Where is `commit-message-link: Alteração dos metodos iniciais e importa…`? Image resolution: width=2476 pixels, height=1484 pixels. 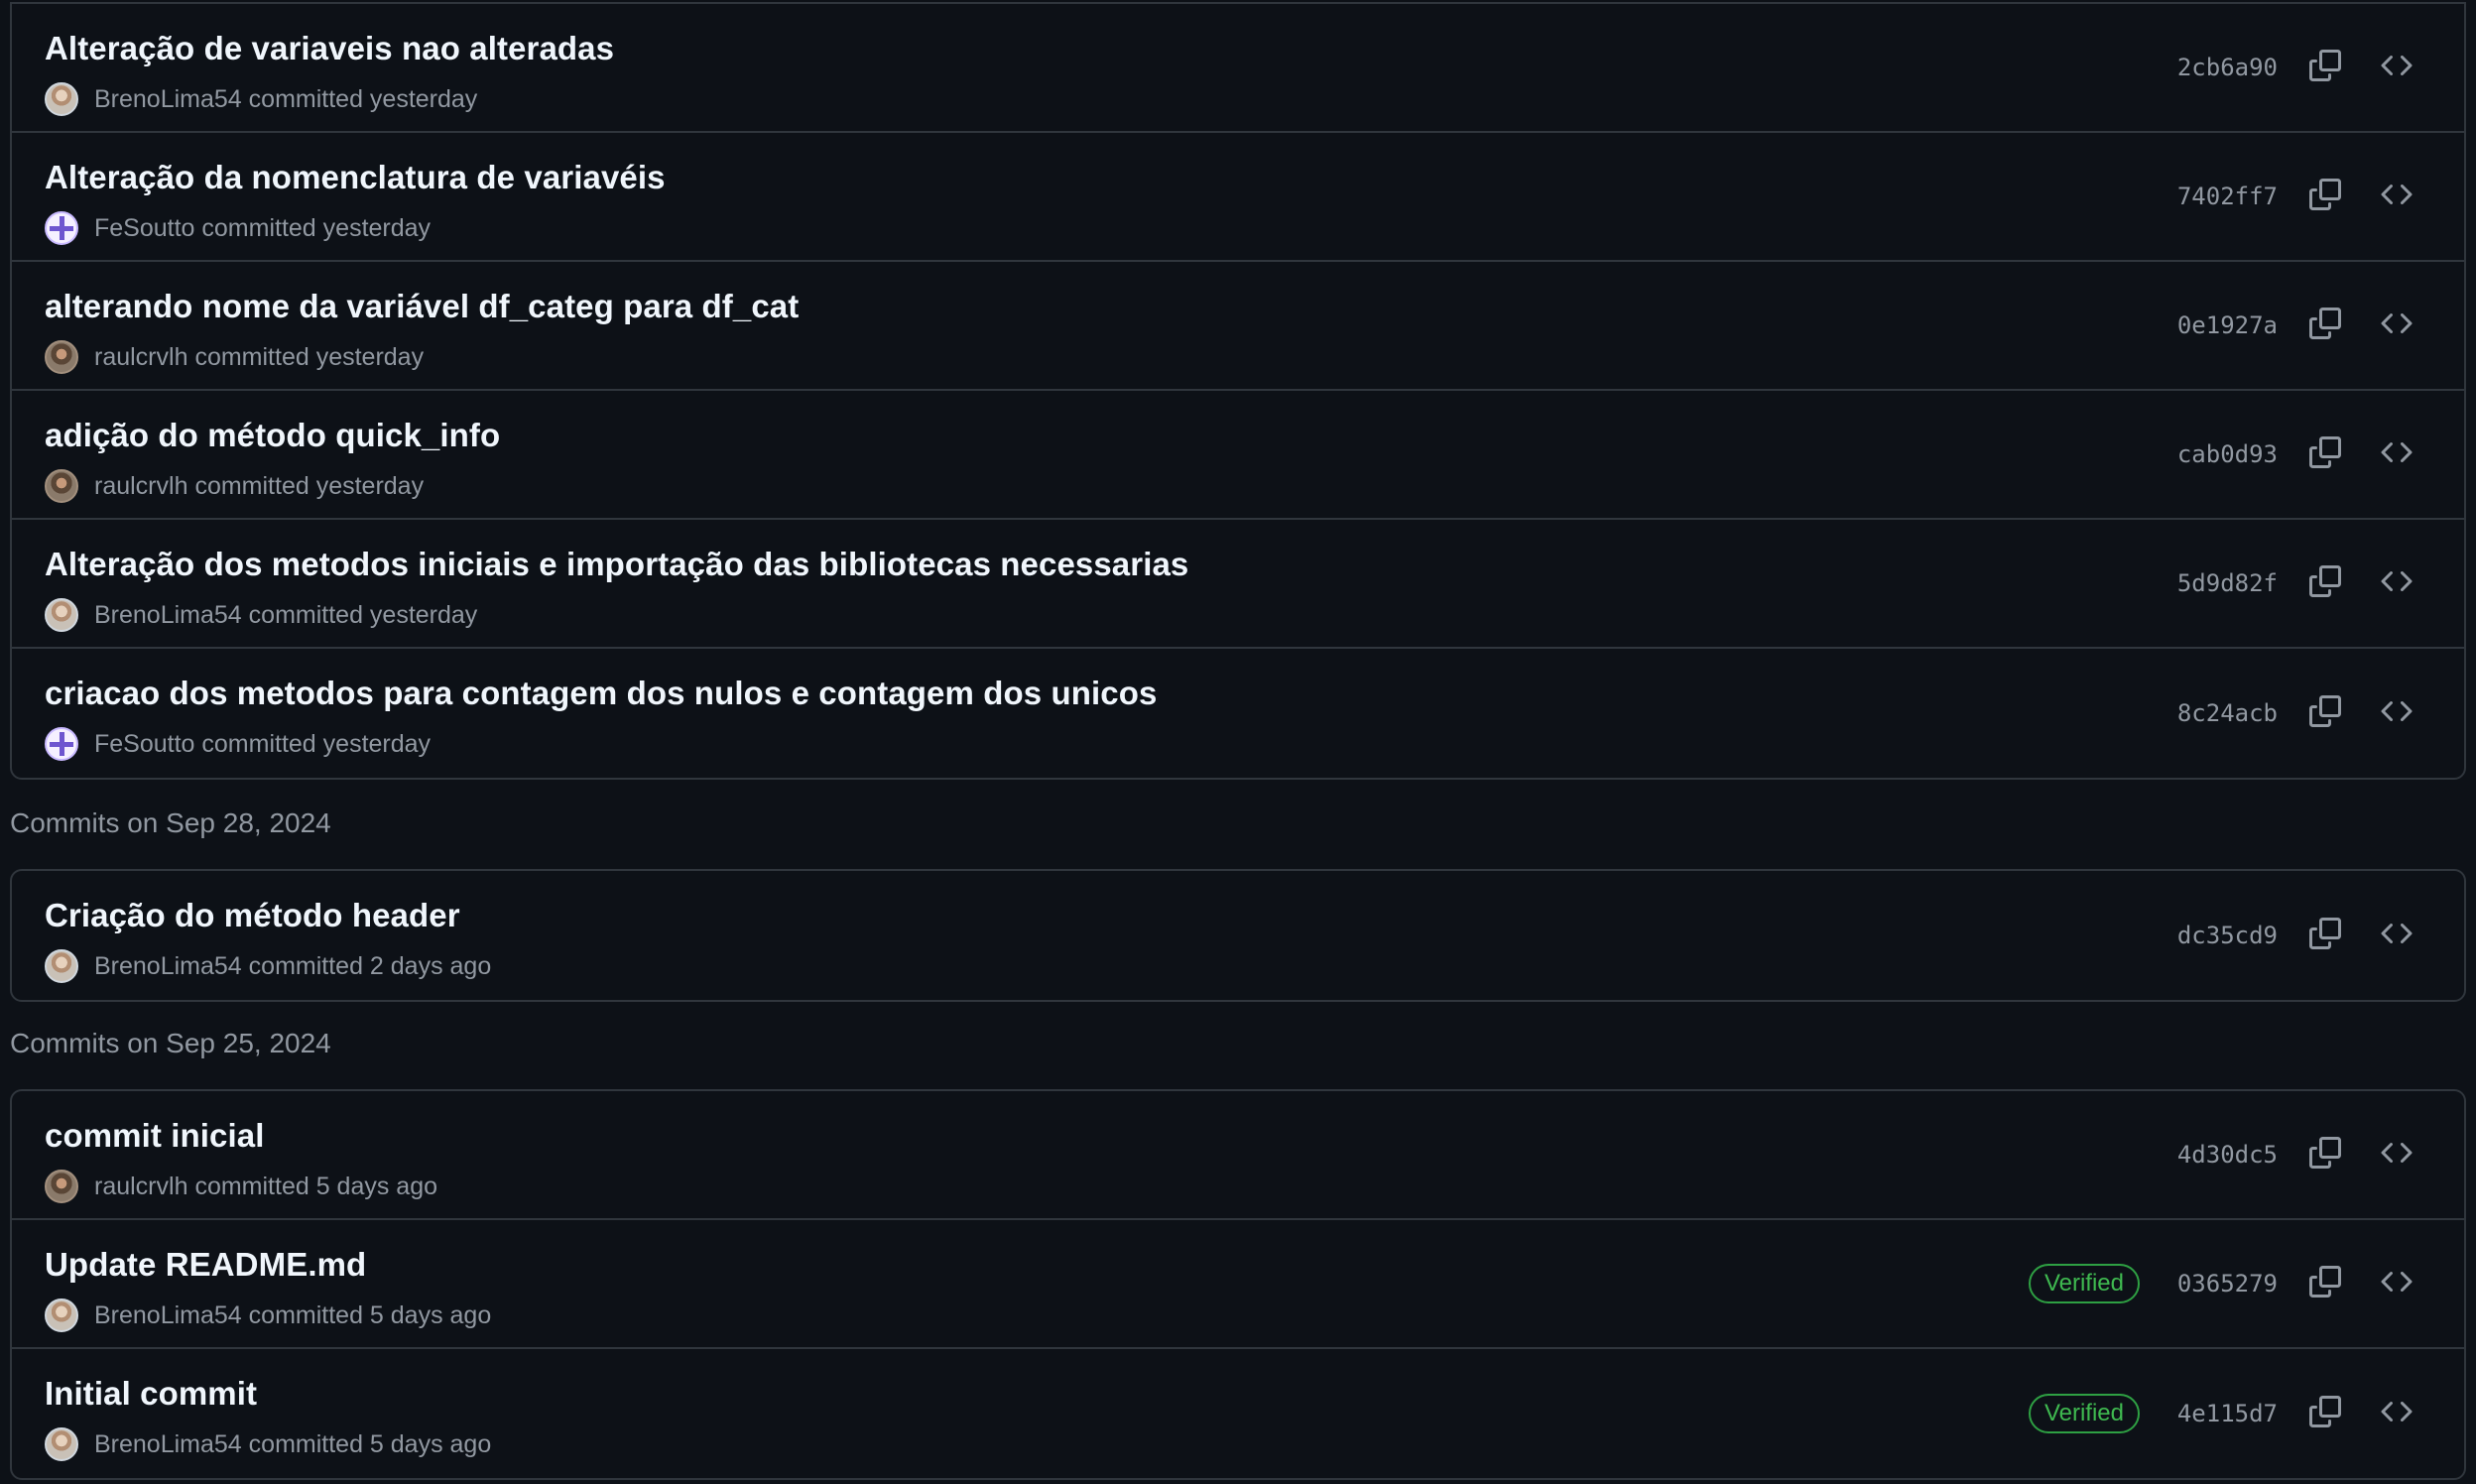
commit-message-link: Alteração dos metodos iniciais e importa… is located at coordinates (616, 564).